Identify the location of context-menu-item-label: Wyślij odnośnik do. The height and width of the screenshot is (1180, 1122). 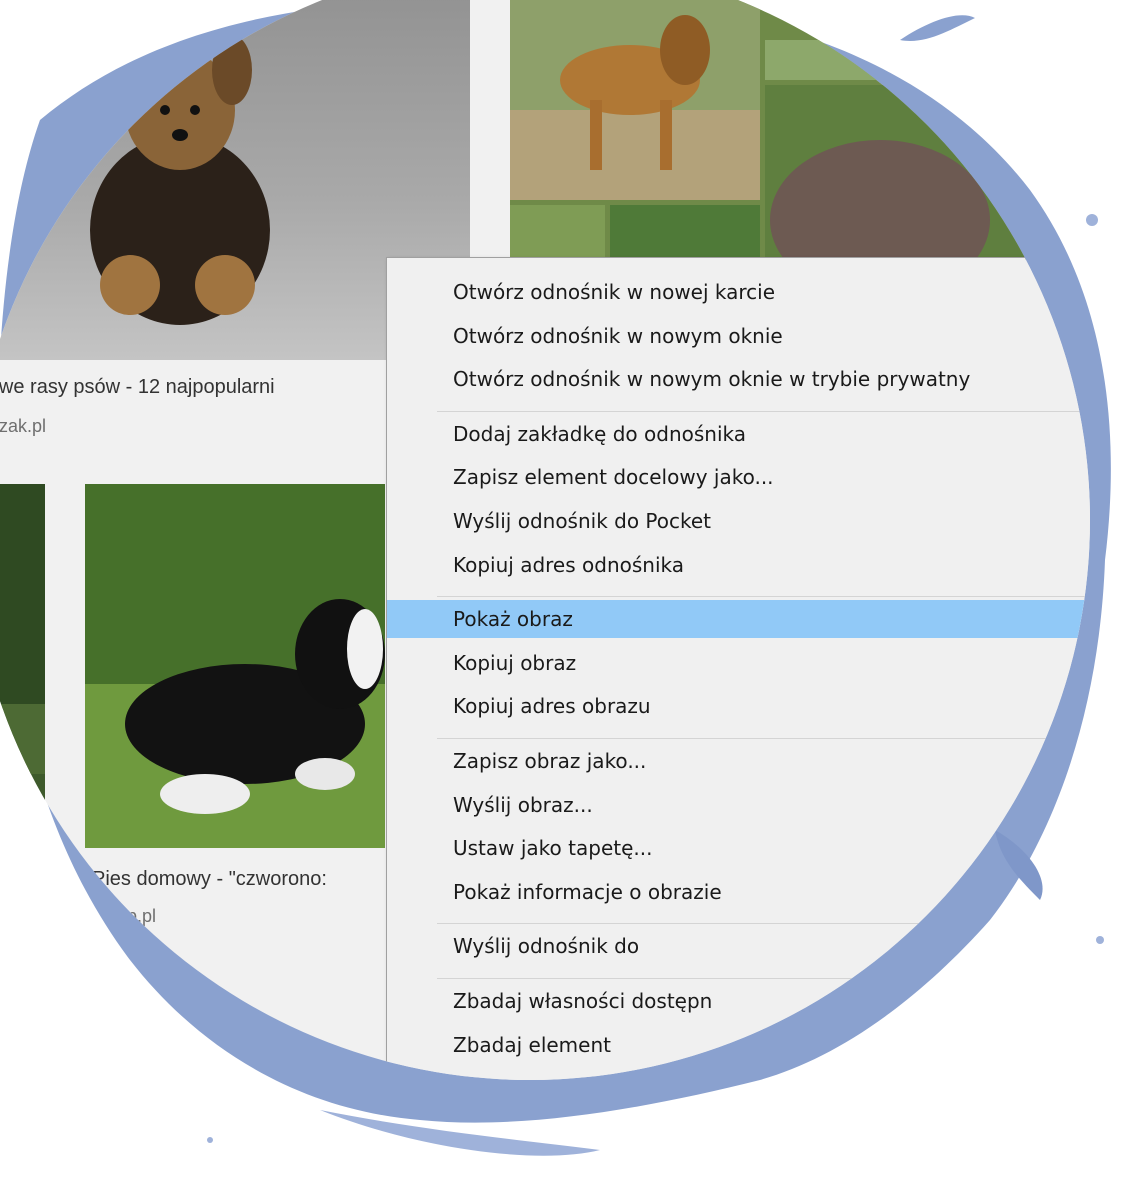
(546, 946).